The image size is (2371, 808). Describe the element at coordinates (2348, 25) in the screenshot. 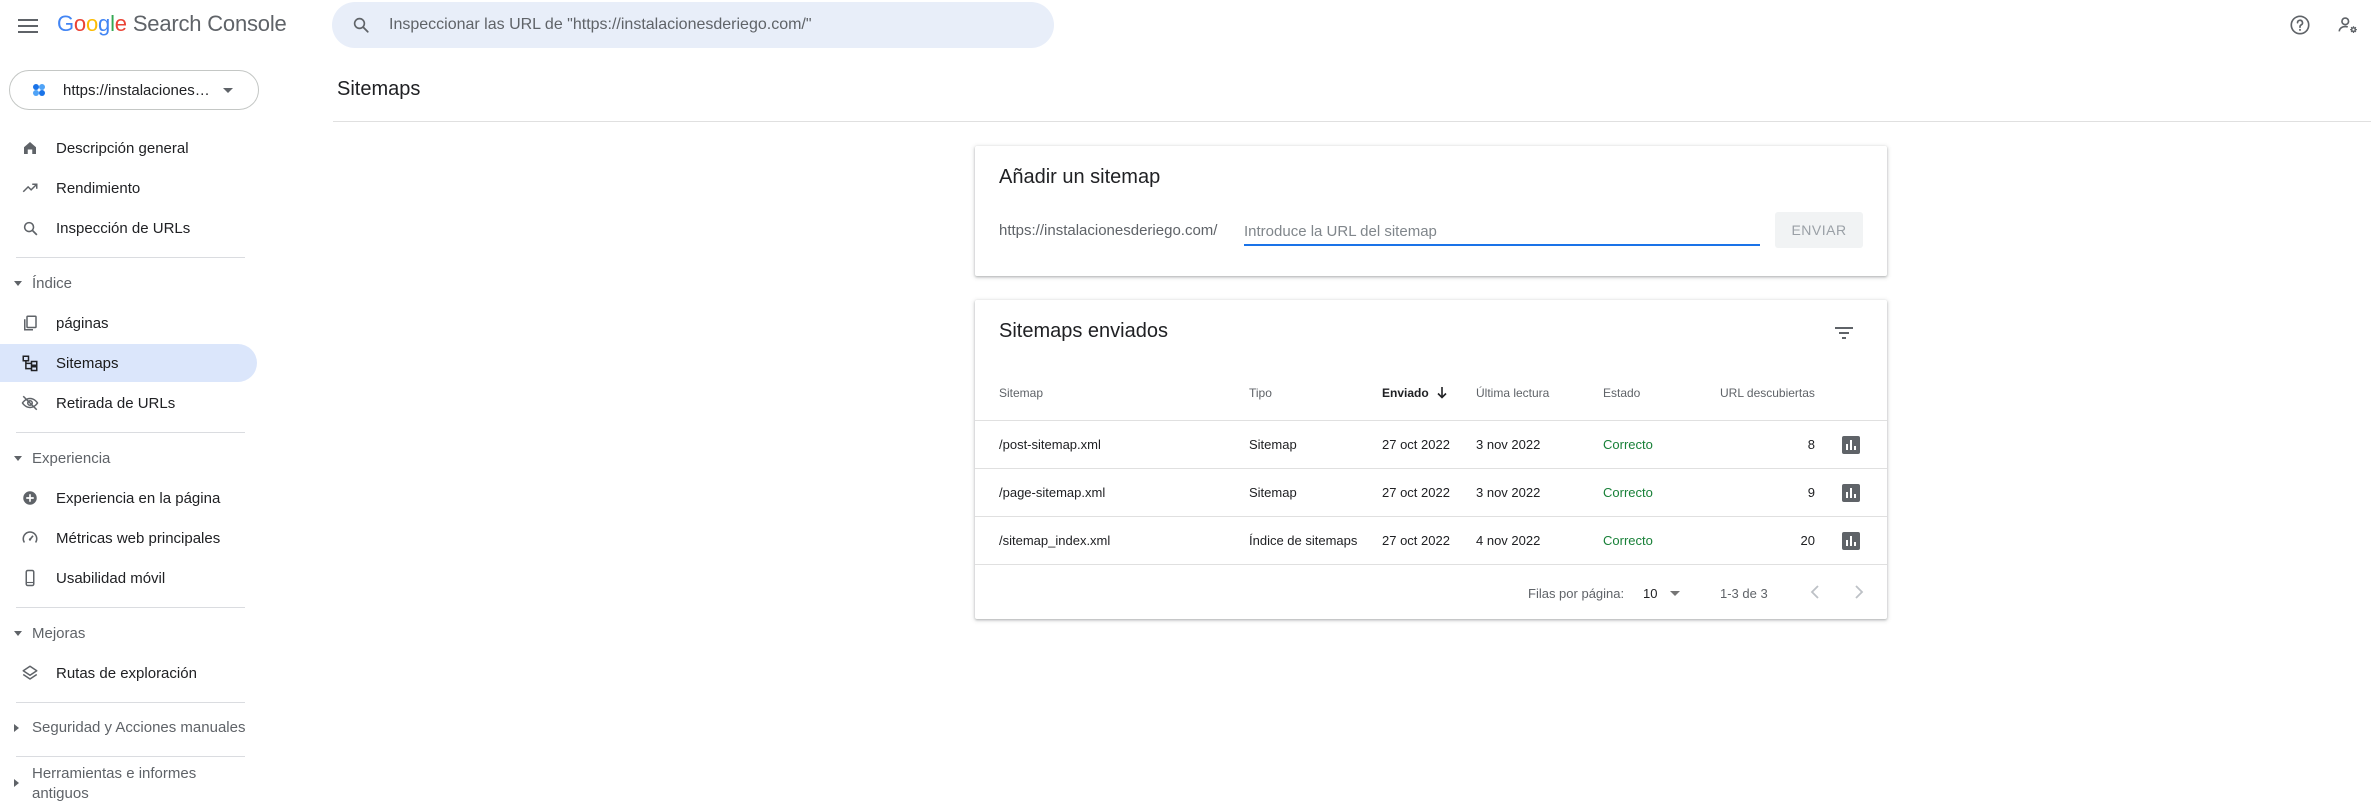

I see `account-settings-button` at that location.